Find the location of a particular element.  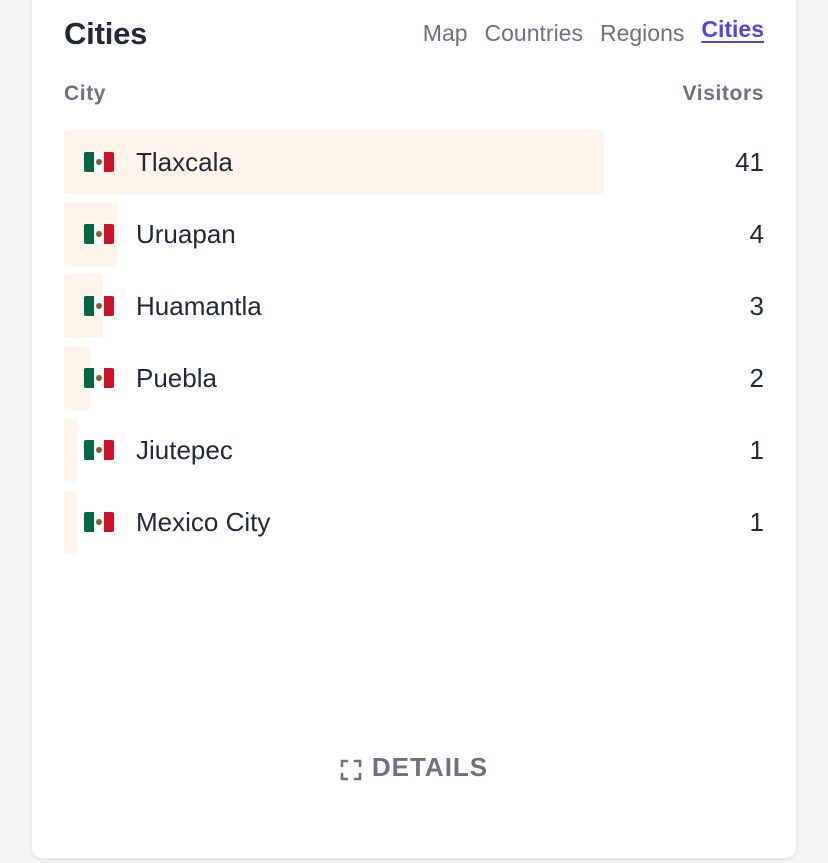

list-item: Tlaxcala 41 is located at coordinates (414, 162).